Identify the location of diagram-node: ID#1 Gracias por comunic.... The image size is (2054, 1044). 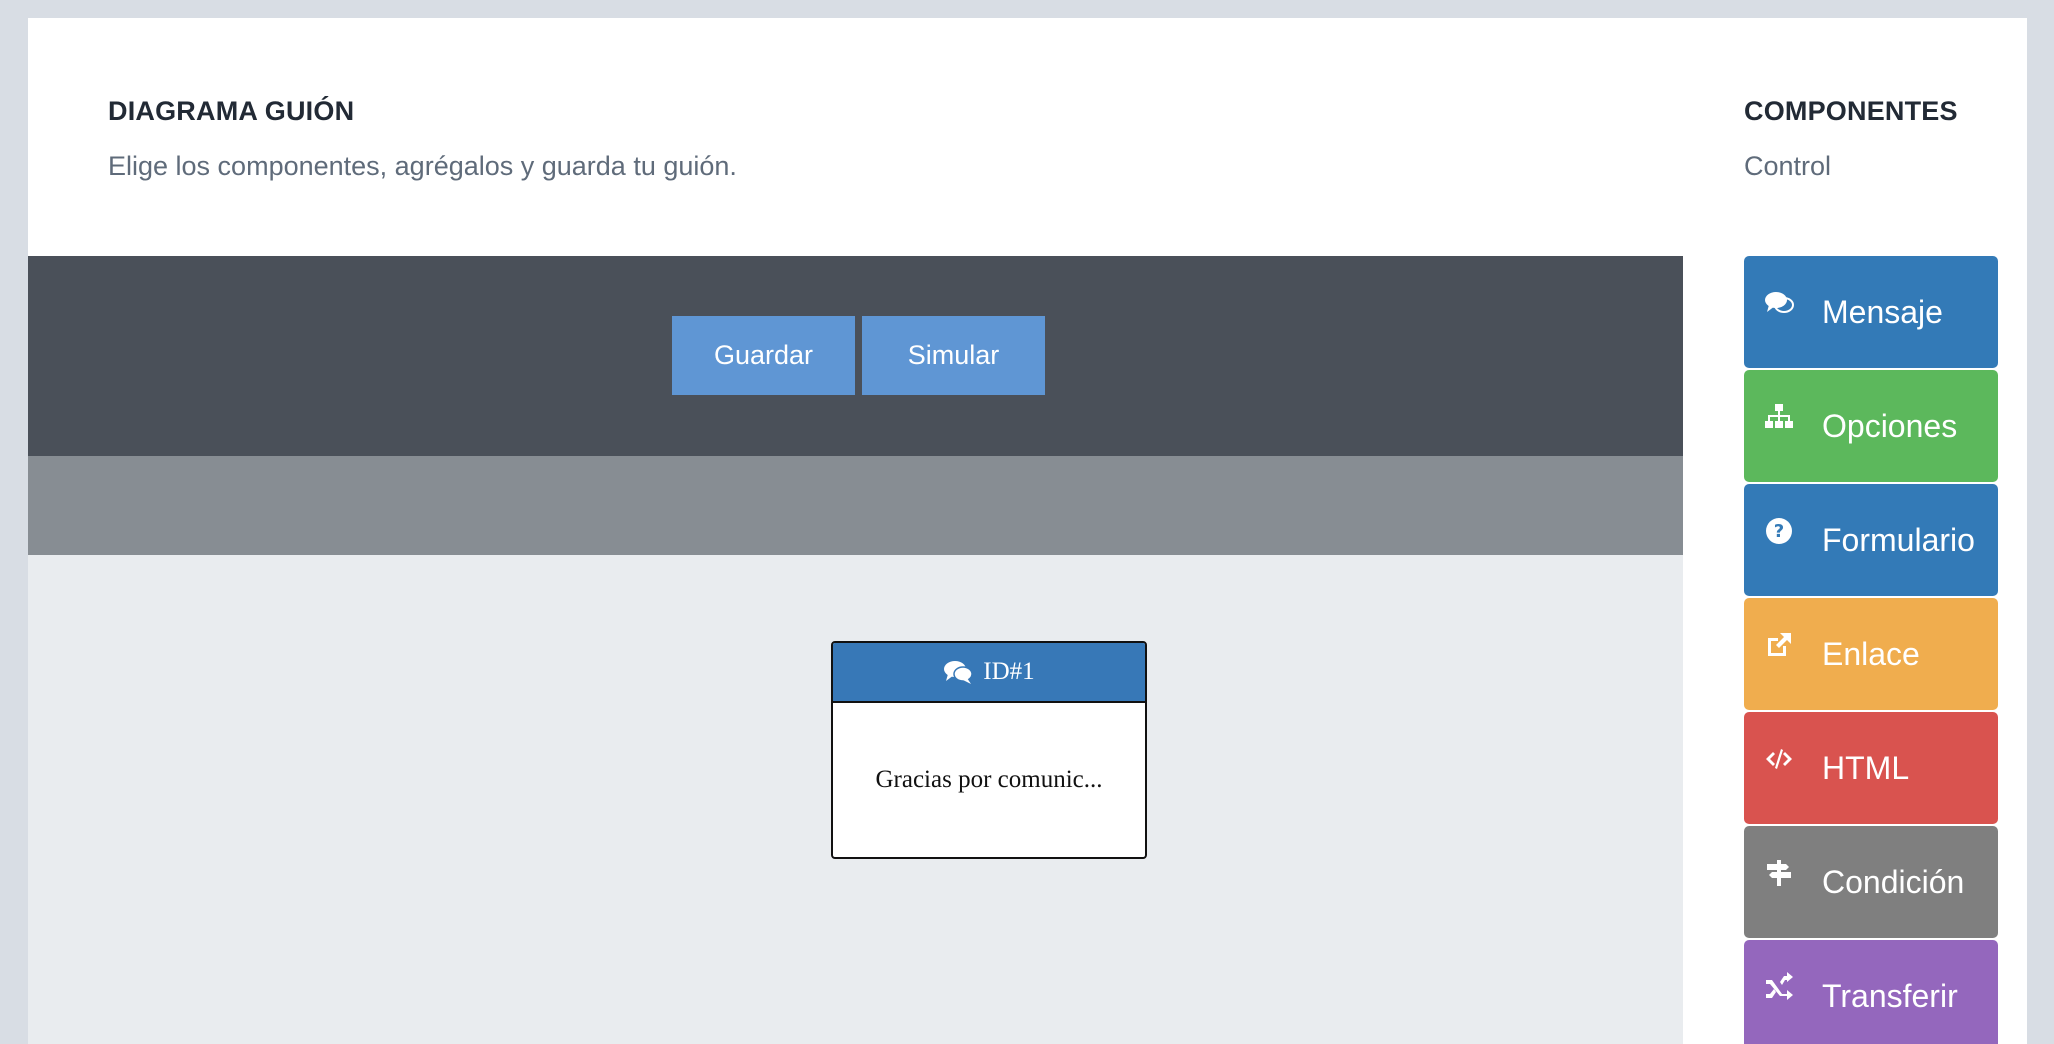
(989, 750).